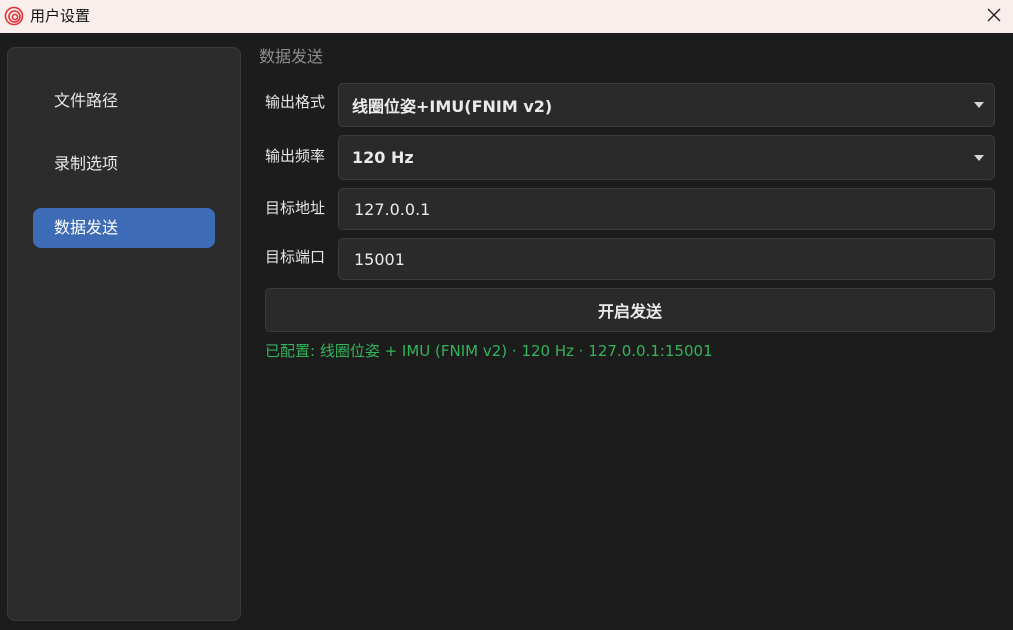 The height and width of the screenshot is (630, 1013). Describe the element at coordinates (295, 257) in the screenshot. I see `target-port-label: 目标端口` at that location.